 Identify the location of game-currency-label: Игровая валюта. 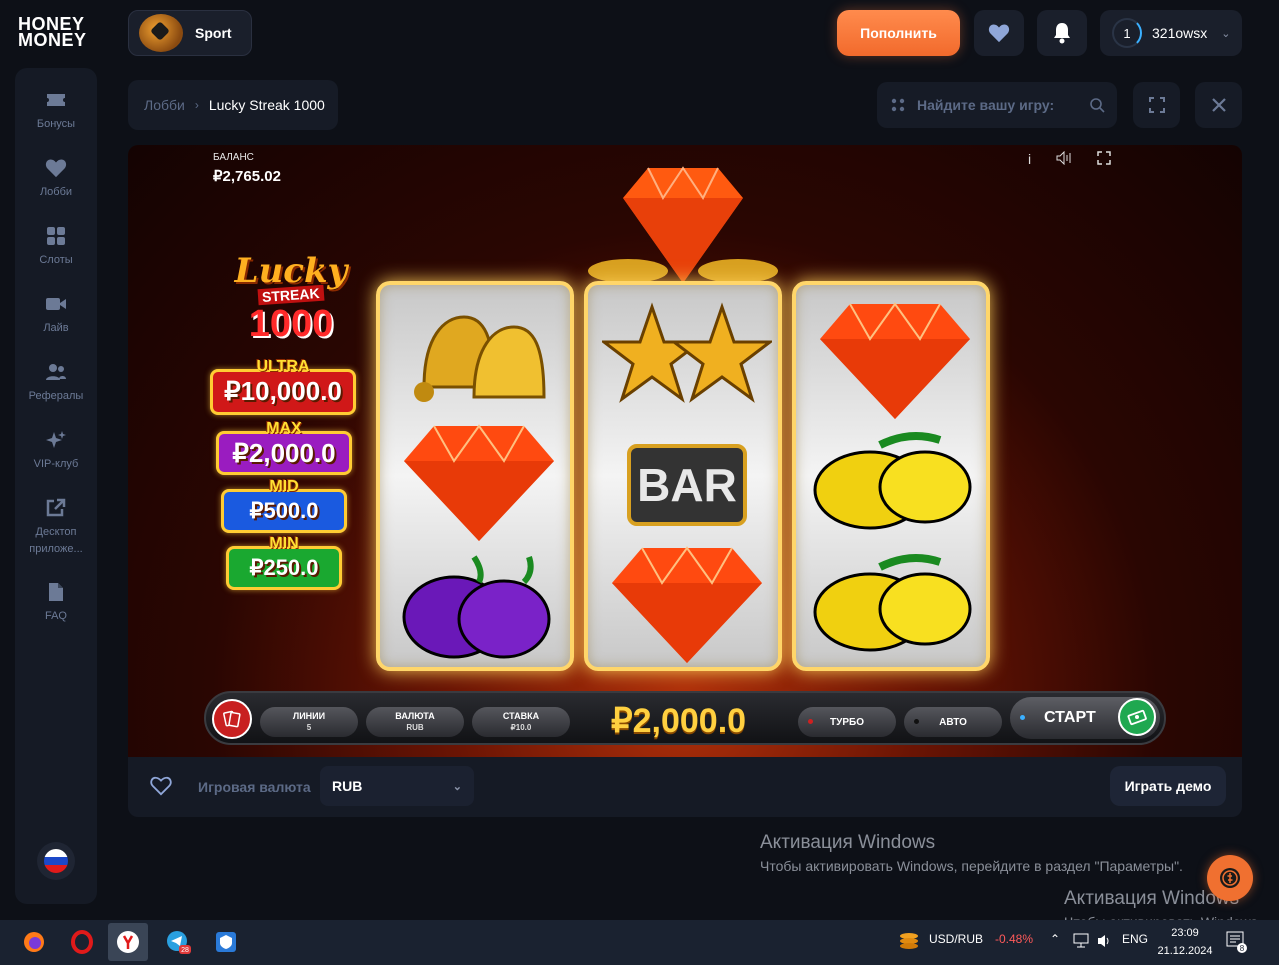
(254, 787).